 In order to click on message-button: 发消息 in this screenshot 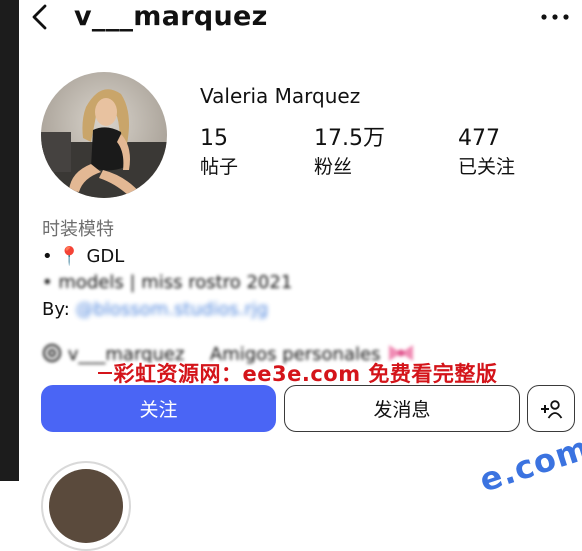, I will do `click(402, 408)`.